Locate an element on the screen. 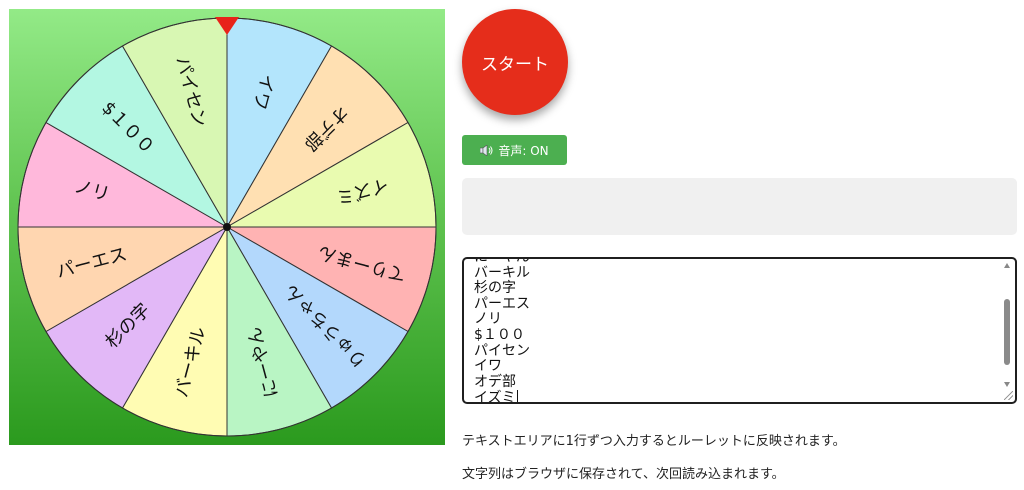 The width and height of the screenshot is (1024, 490). textarea-content: にーやん バーキル 杉の字 パーエス ノリ $１００ パイセン イワ オデ部 イズミ is located at coordinates (502, 331).